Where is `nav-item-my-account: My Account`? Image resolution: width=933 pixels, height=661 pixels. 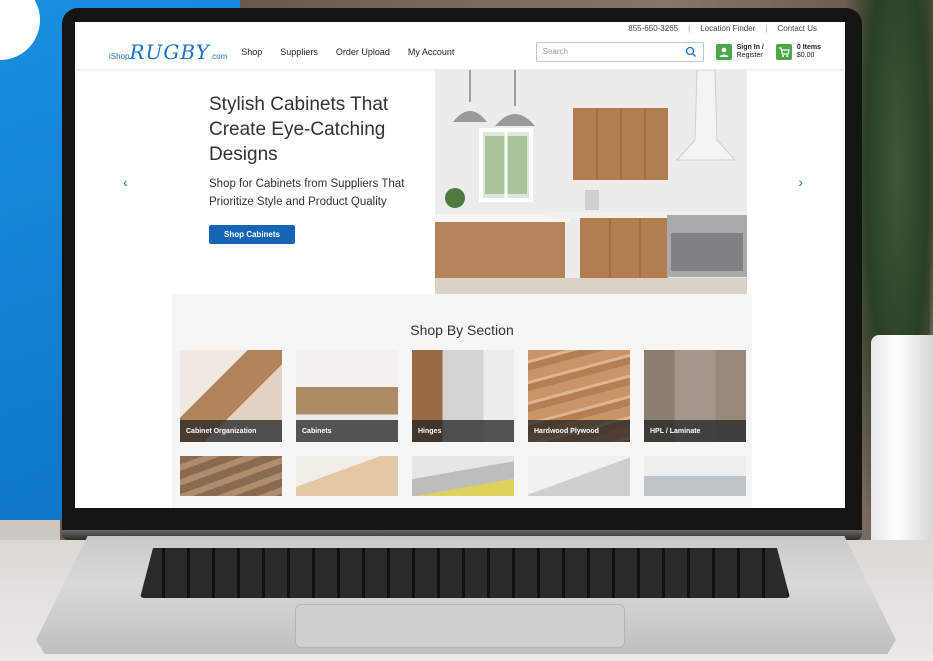
nav-item-my-account: My Account is located at coordinates (431, 52).